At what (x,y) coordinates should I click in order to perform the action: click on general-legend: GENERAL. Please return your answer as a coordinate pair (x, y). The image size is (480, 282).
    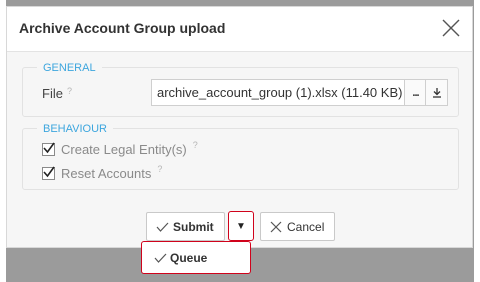
    Looking at the image, I should click on (69, 68).